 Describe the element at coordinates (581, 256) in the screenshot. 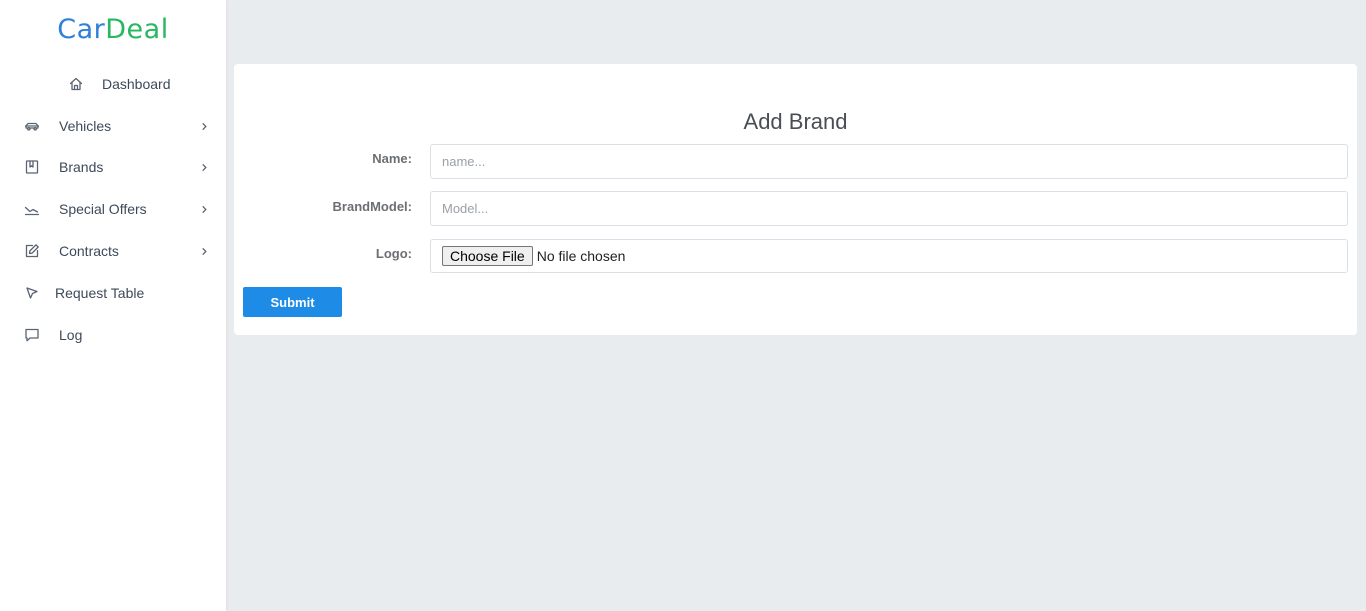

I see `file-status: No file chosen` at that location.